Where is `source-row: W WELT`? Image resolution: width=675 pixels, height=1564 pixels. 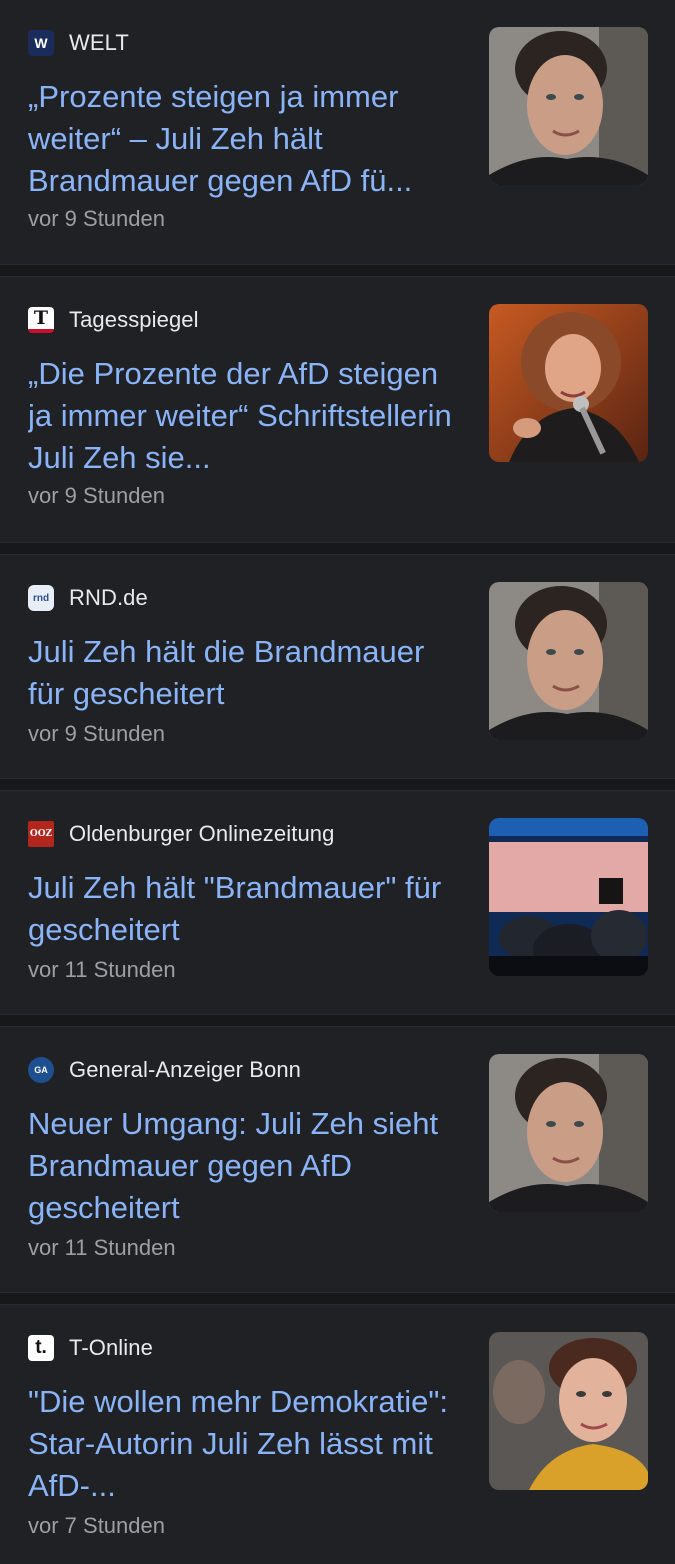 source-row: W WELT is located at coordinates (78, 43).